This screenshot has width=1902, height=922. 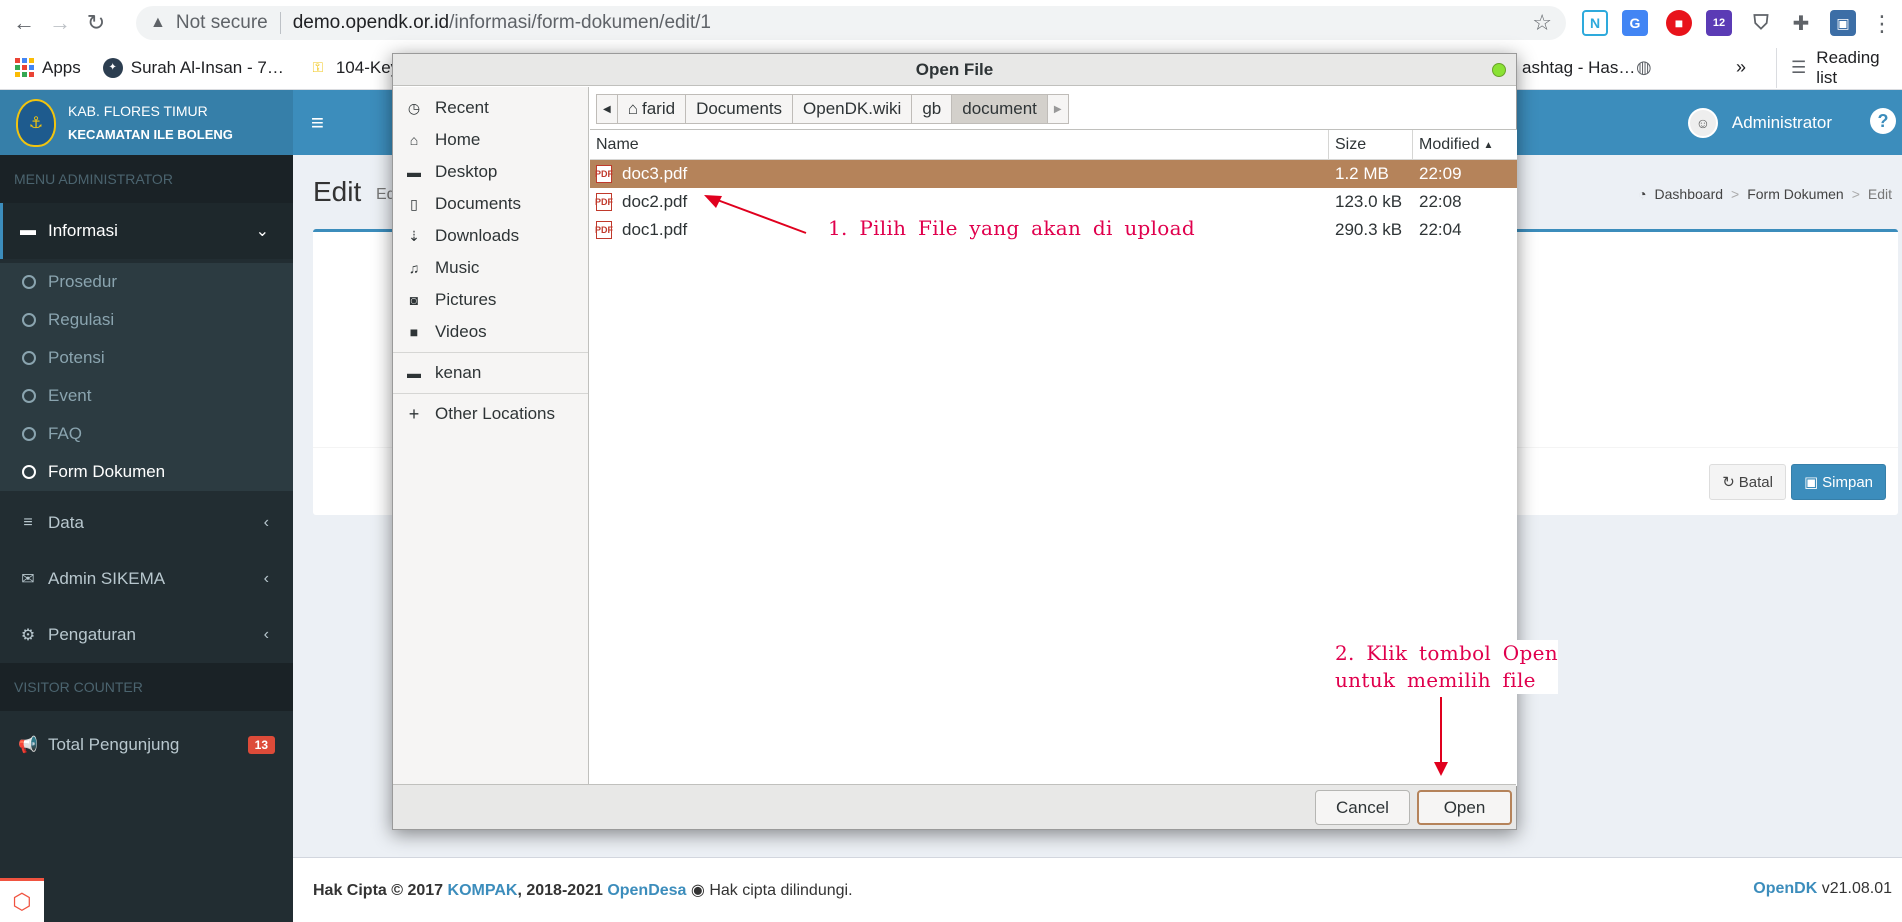 I want to click on place-music: ♫ Music, so click(x=490, y=268).